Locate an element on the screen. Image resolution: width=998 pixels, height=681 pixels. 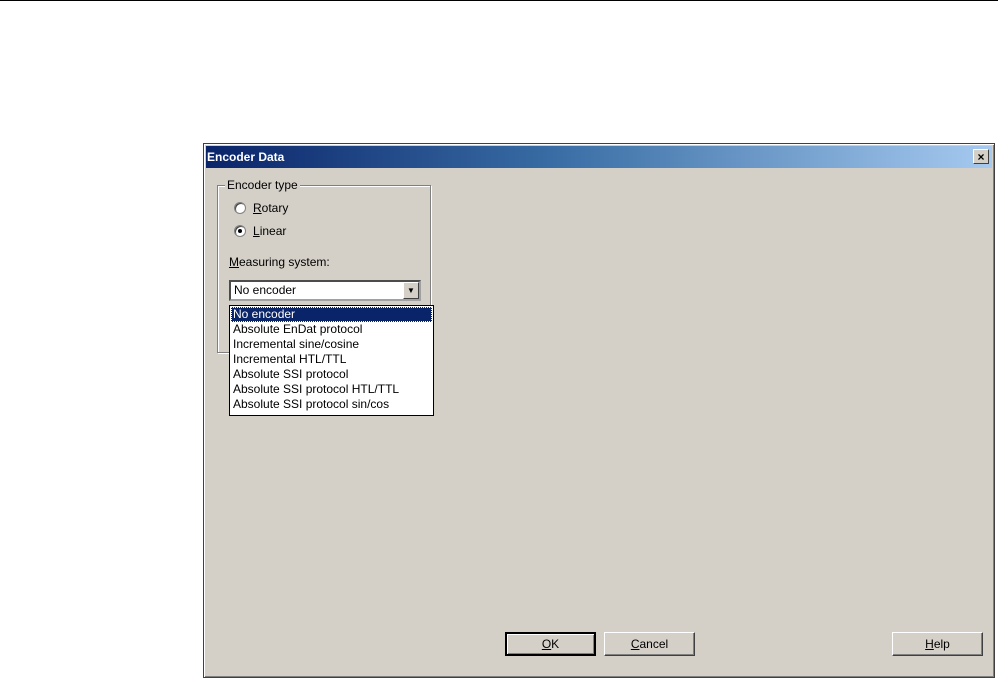
top-rule is located at coordinates (499, 0).